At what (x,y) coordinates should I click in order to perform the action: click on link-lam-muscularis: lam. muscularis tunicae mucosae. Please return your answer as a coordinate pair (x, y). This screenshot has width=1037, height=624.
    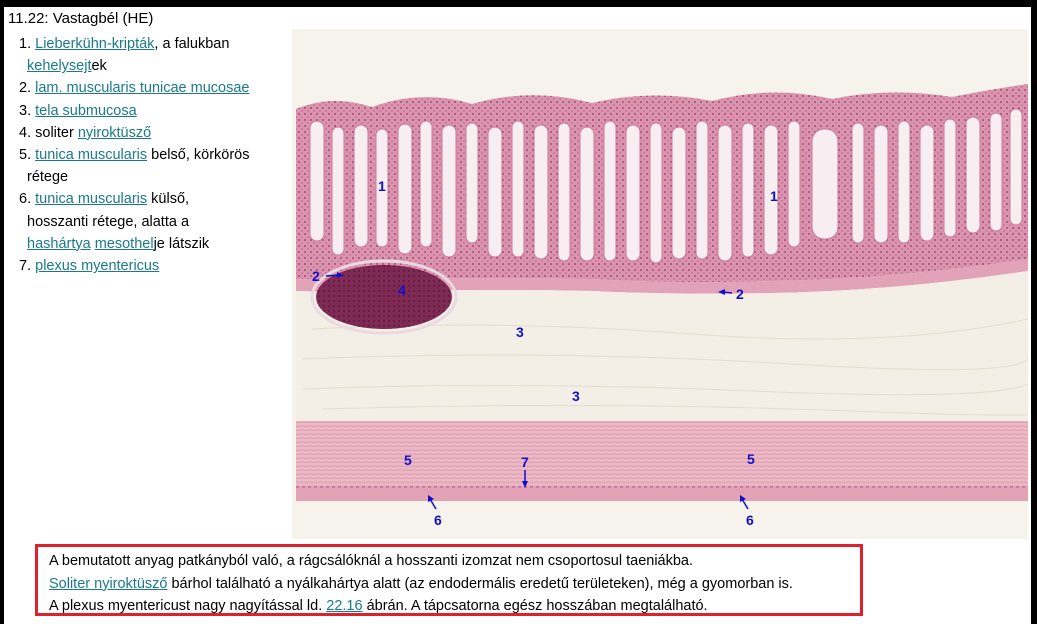
    Looking at the image, I should click on (142, 88).